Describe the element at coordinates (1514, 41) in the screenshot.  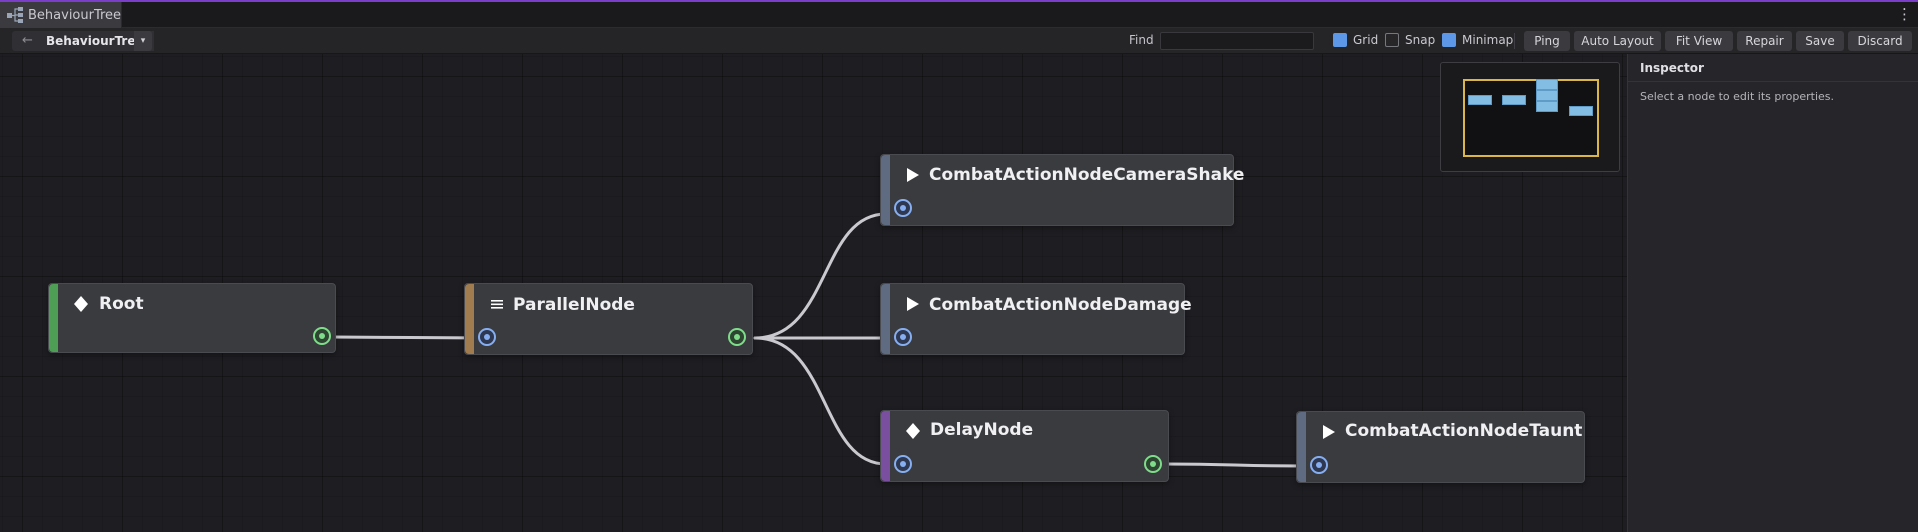
I see `toolbar-divider` at that location.